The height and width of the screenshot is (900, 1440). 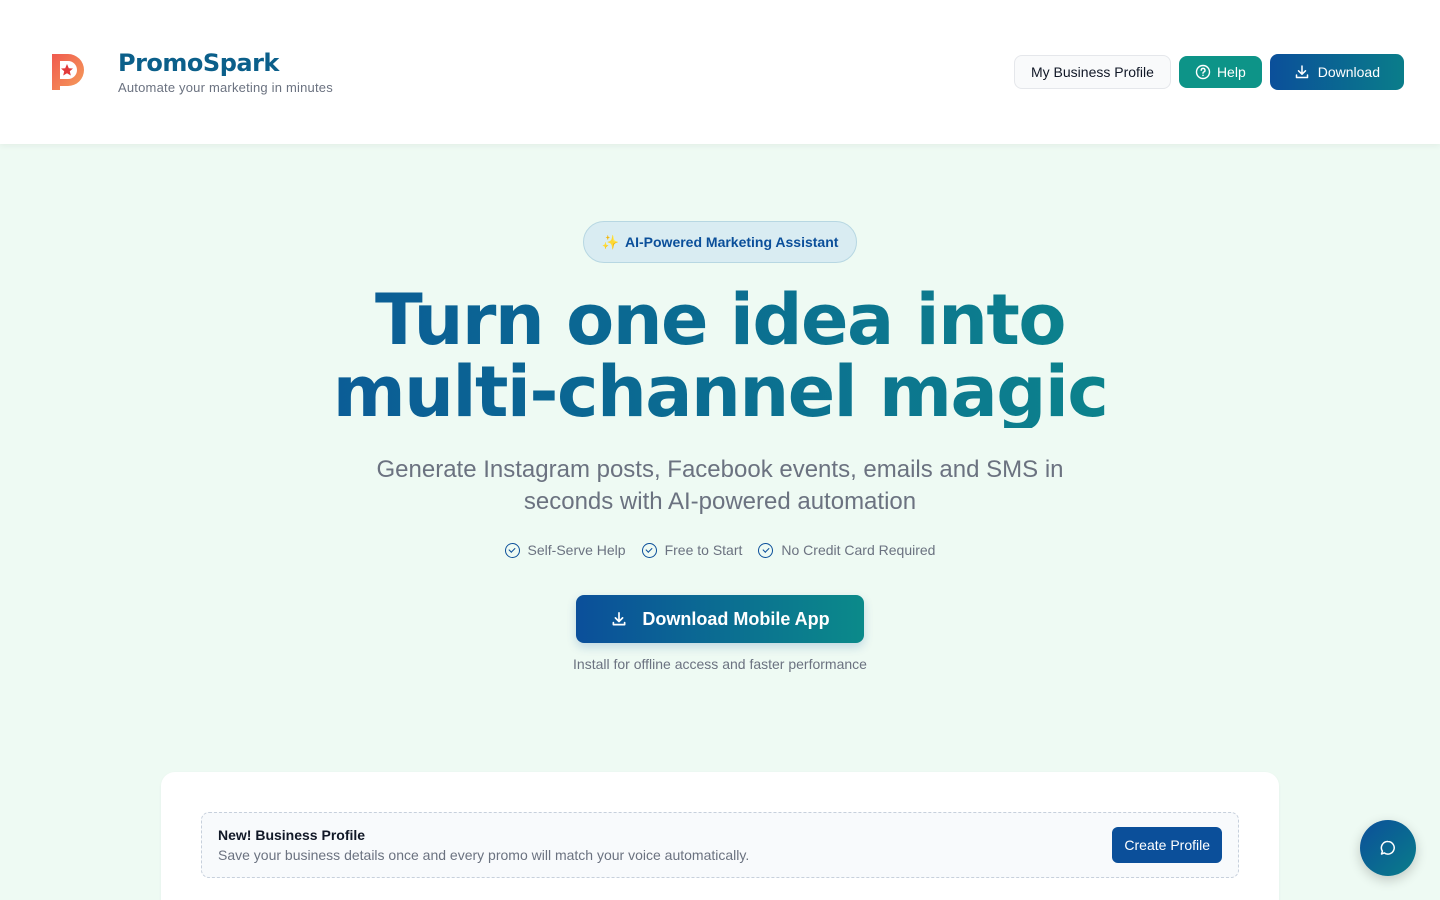 I want to click on feature-label: Self-Serve Help, so click(x=576, y=550).